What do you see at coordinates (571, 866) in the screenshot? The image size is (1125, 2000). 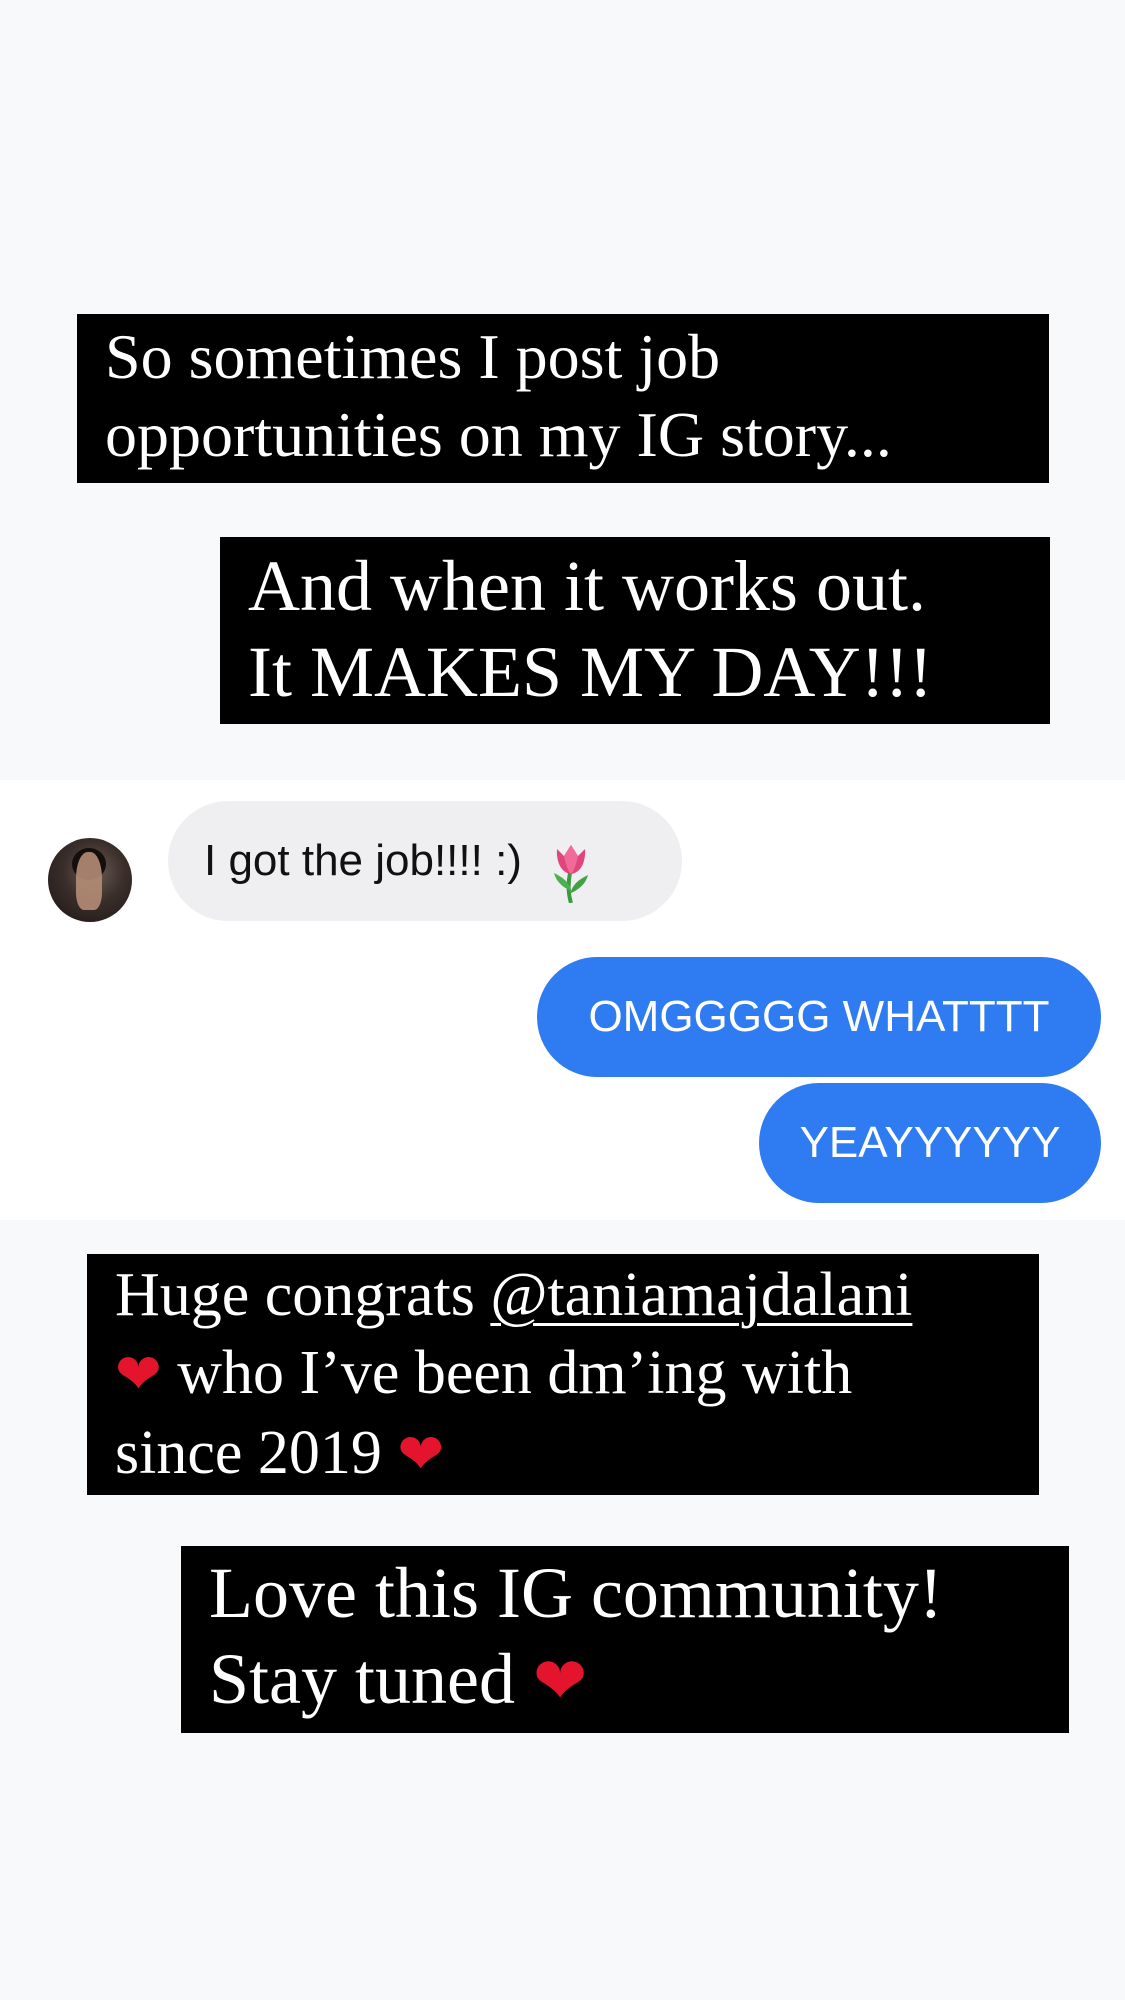 I see `tulip-icon` at bounding box center [571, 866].